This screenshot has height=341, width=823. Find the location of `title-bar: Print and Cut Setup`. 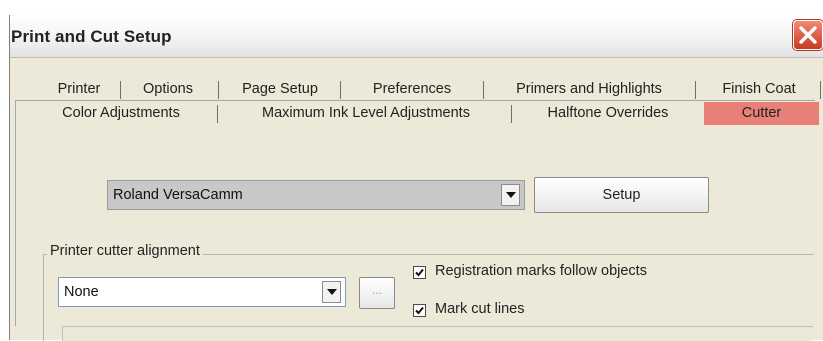

title-bar: Print and Cut Setup is located at coordinates (416, 36).